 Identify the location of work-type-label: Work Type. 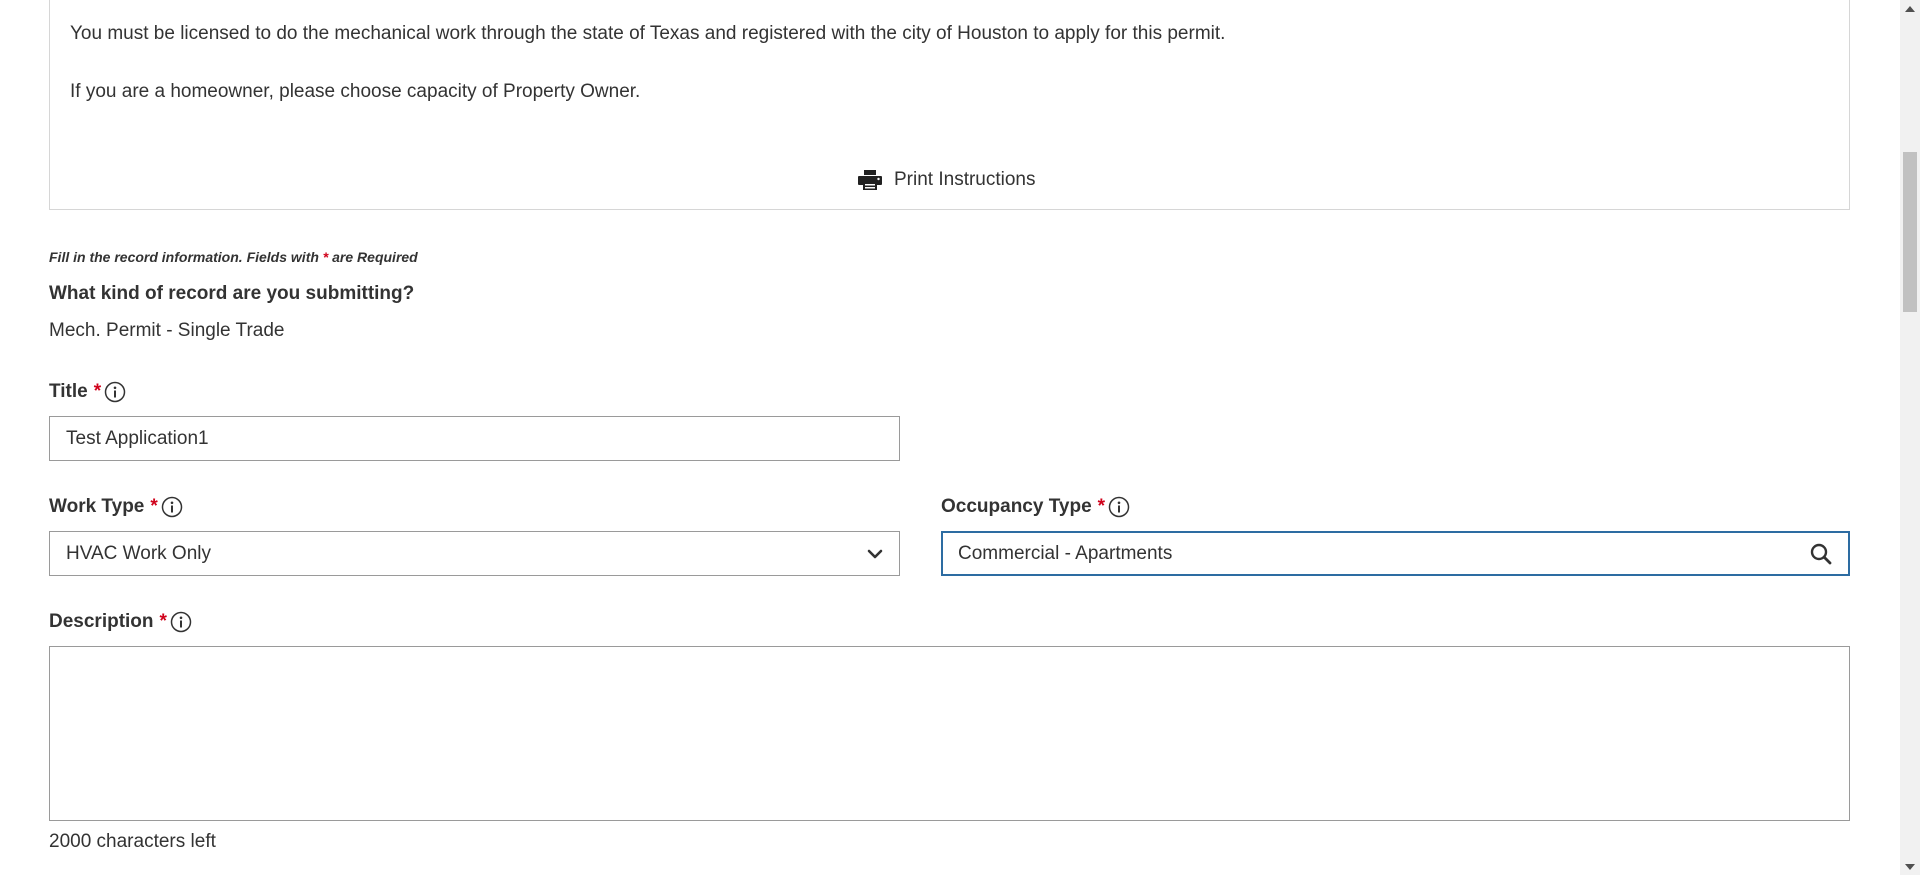
(97, 506).